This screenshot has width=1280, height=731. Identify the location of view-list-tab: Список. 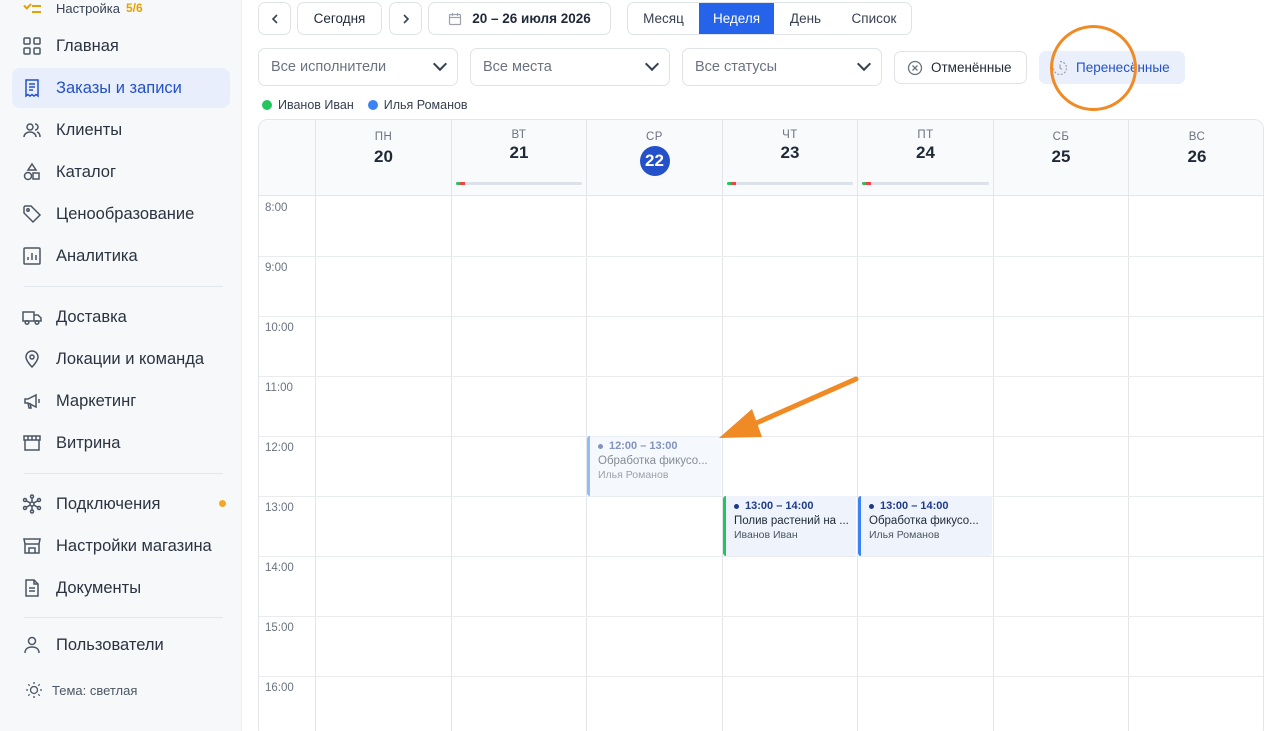
(874, 18).